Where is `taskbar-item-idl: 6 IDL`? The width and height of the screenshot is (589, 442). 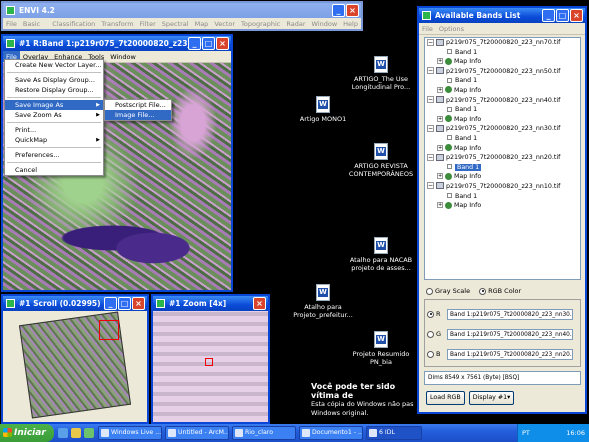
taskbar-item-idl: 6 IDL is located at coordinates (394, 433).